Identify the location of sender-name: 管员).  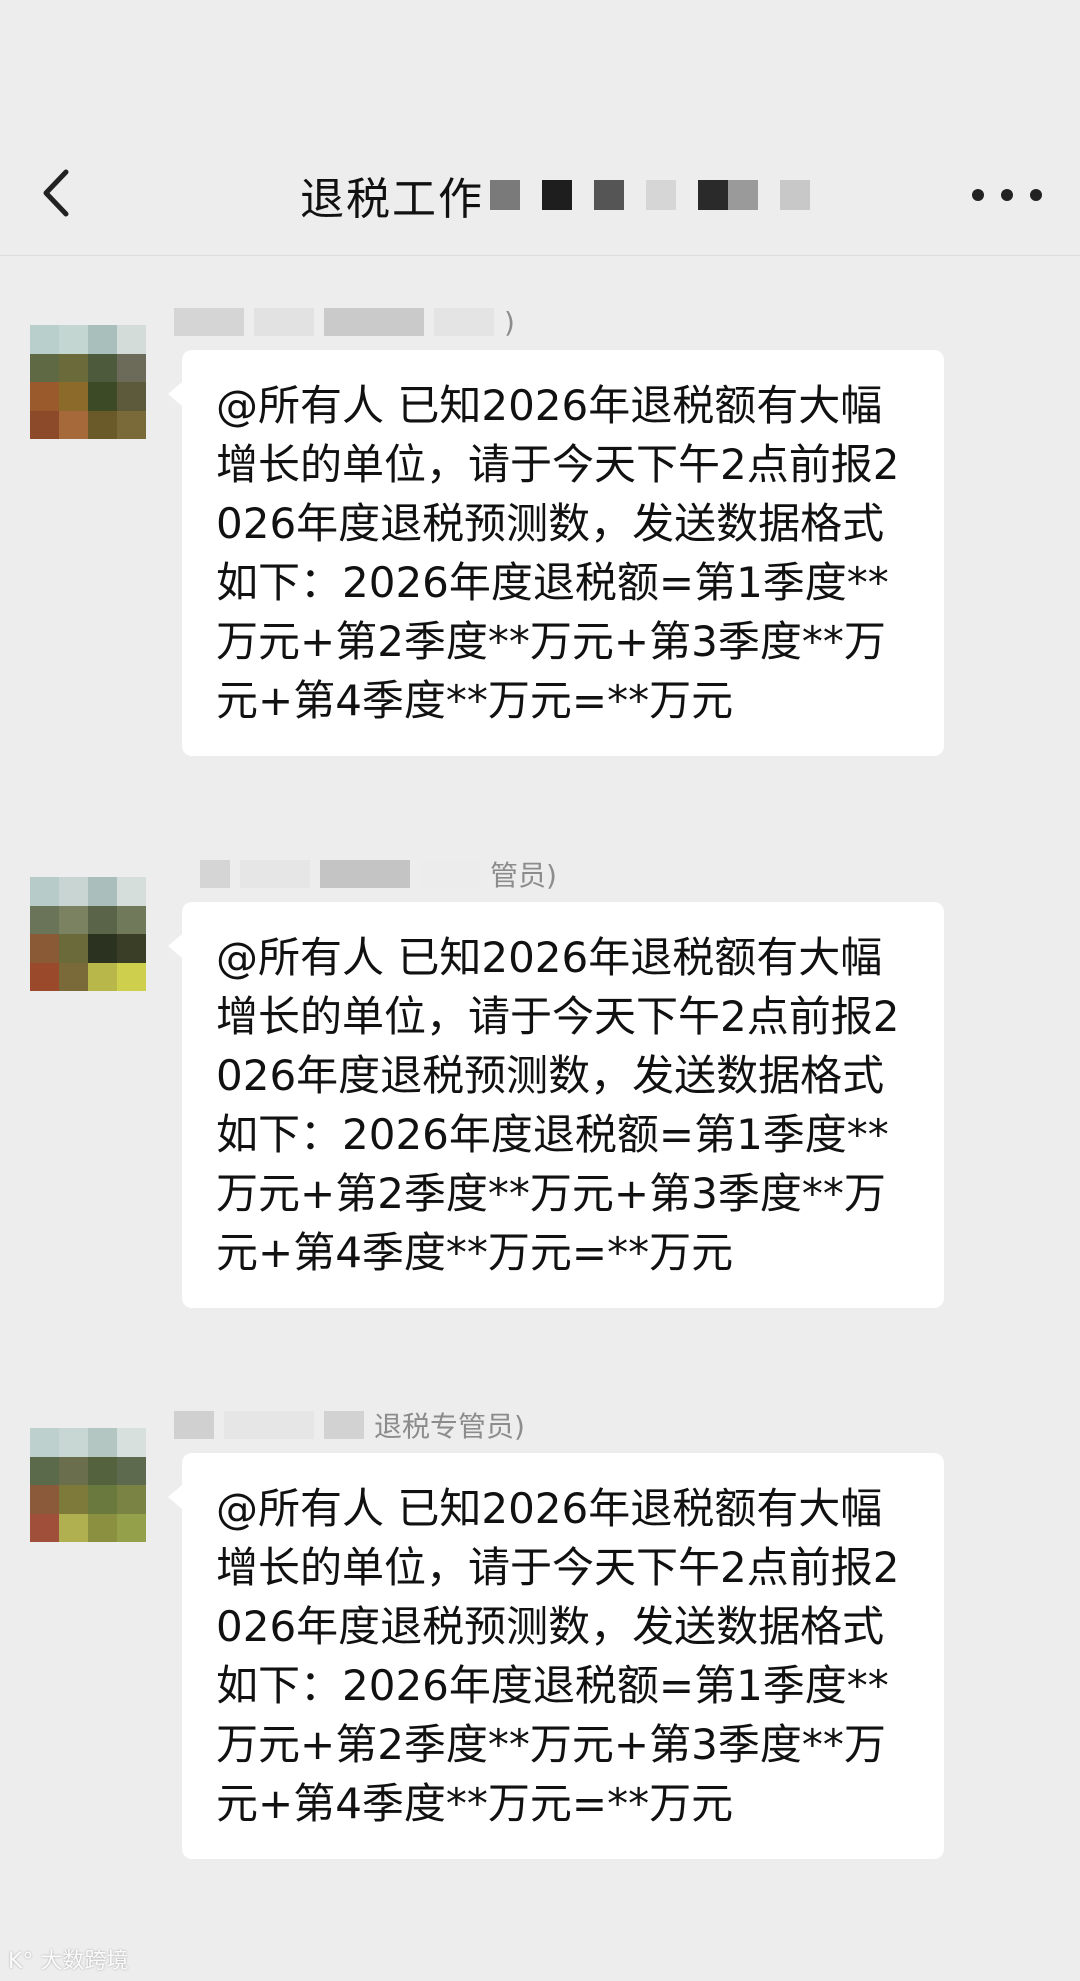
(378, 874).